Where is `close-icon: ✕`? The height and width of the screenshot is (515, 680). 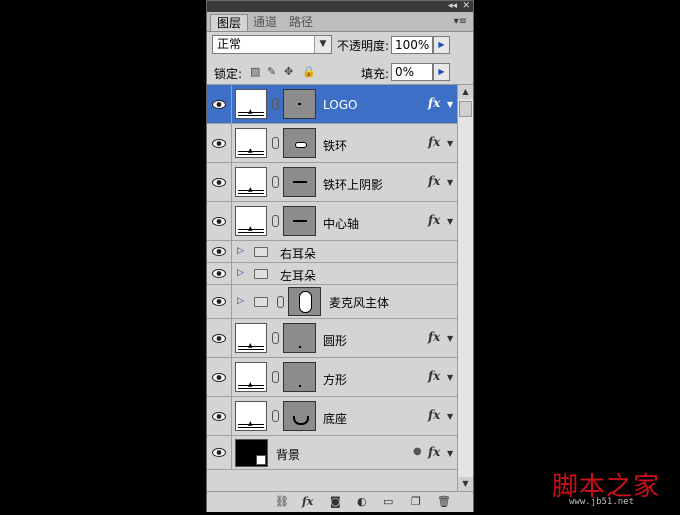
close-icon: ✕ is located at coordinates (466, 6).